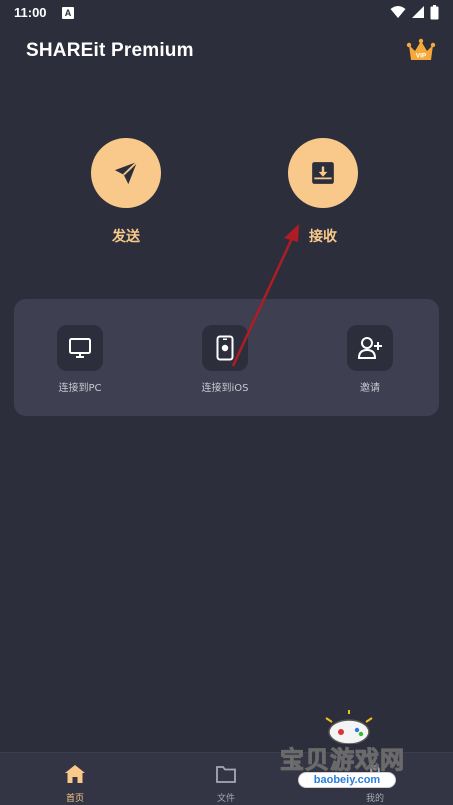 This screenshot has width=453, height=805. Describe the element at coordinates (226, 774) in the screenshot. I see `folder-icon` at that location.